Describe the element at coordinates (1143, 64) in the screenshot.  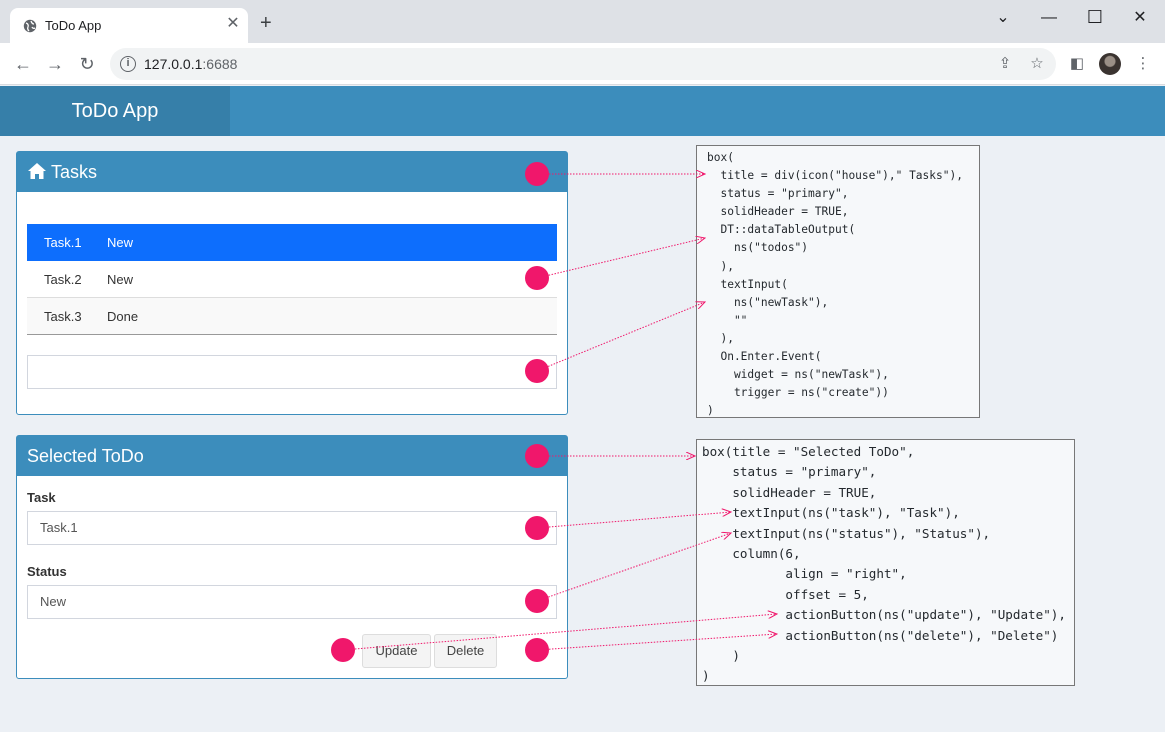
I see `menu-kebab-icon: ⋮` at that location.